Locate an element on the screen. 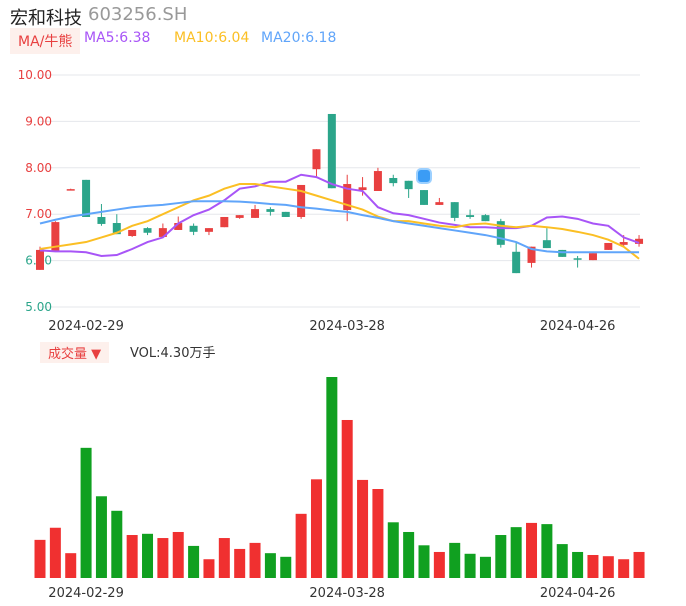 This screenshot has height=606, width=686. y-tick-label: 5.00 is located at coordinates (38, 307).